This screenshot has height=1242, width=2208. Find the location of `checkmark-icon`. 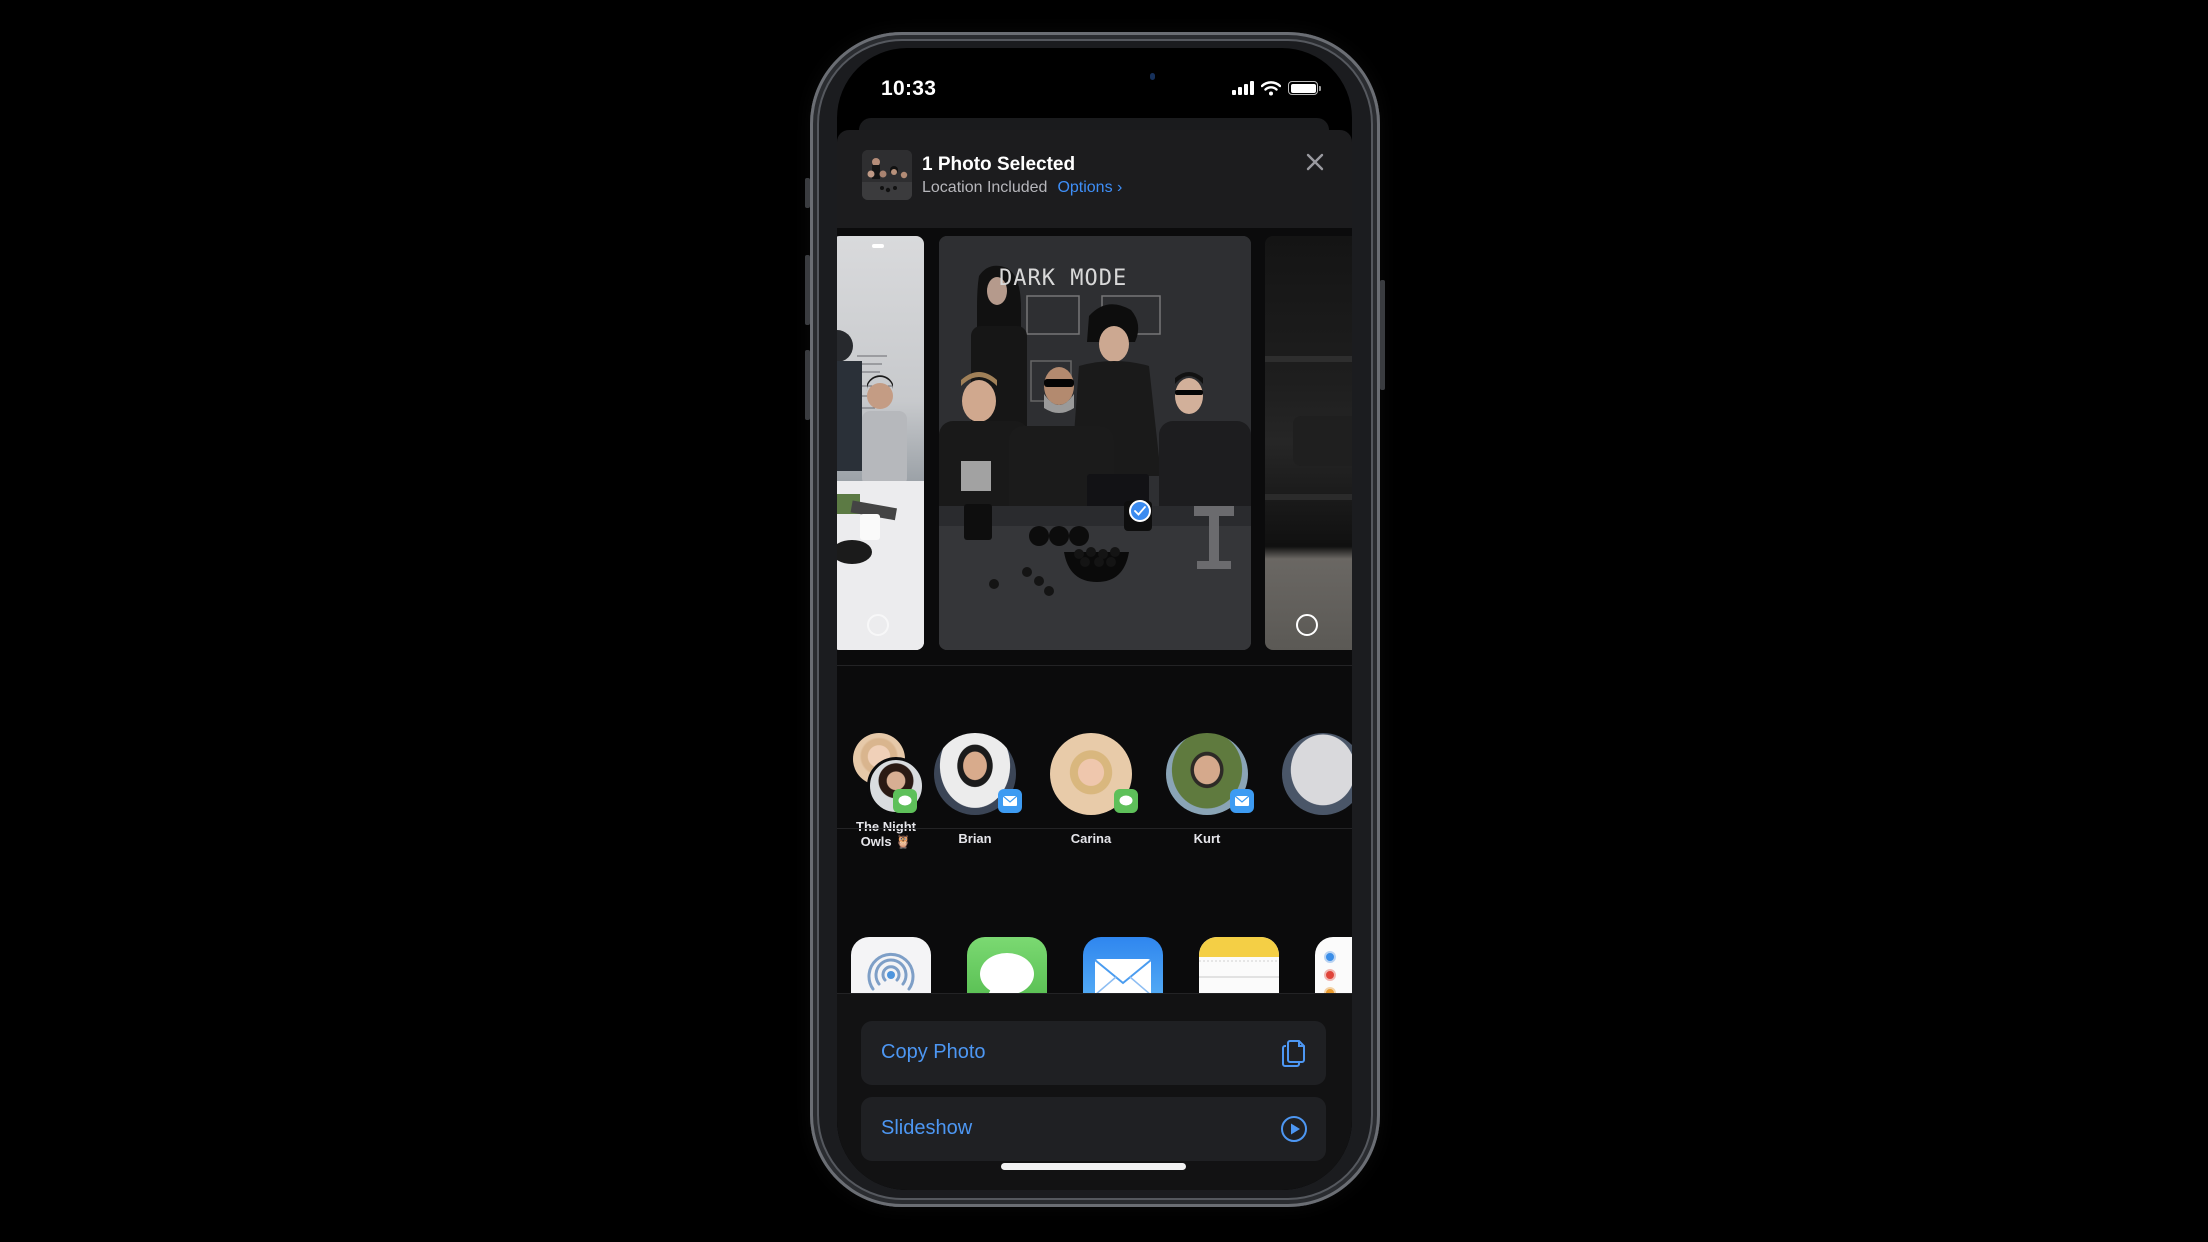

checkmark-icon is located at coordinates (1140, 511).